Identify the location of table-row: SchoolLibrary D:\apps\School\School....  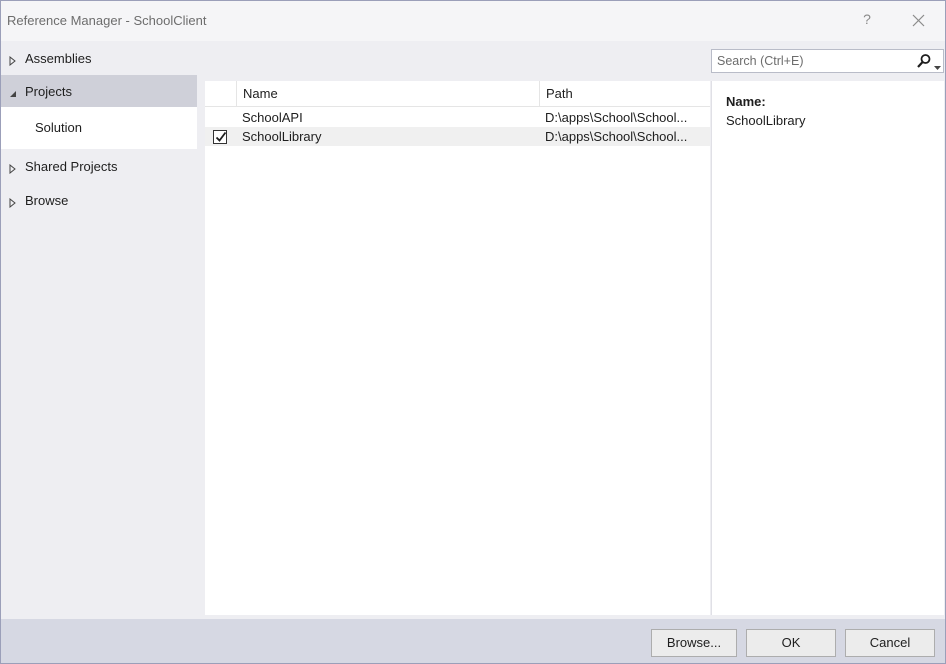
(457, 136).